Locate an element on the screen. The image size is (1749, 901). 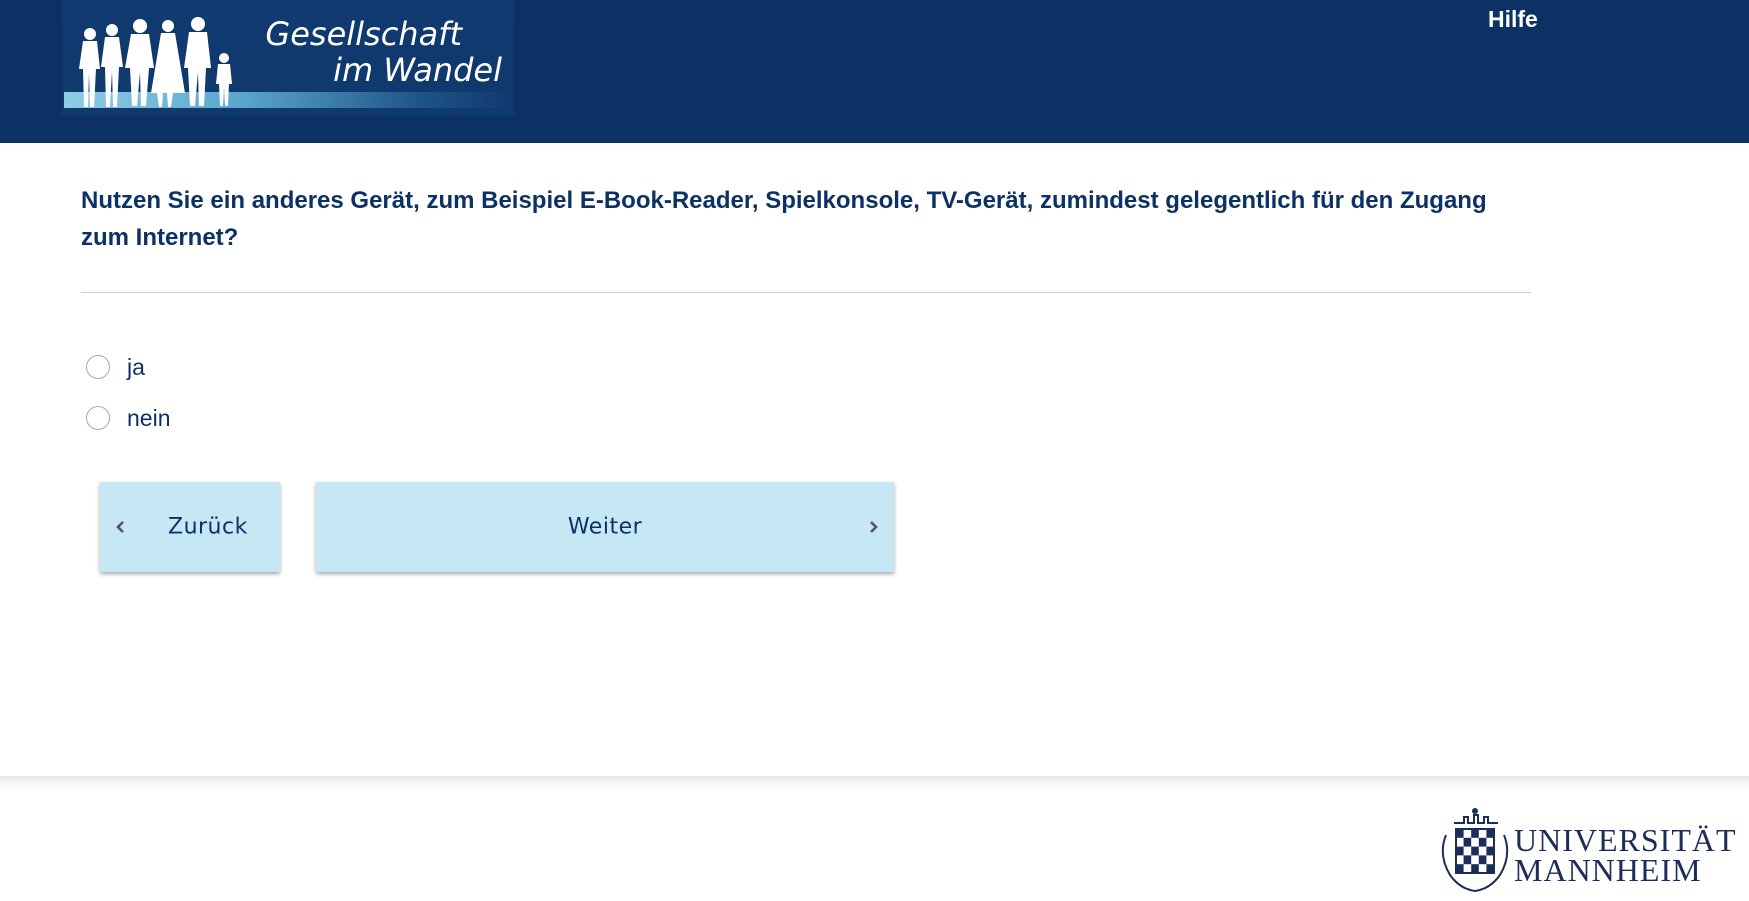
university-crest-icon is located at coordinates (1475, 850).